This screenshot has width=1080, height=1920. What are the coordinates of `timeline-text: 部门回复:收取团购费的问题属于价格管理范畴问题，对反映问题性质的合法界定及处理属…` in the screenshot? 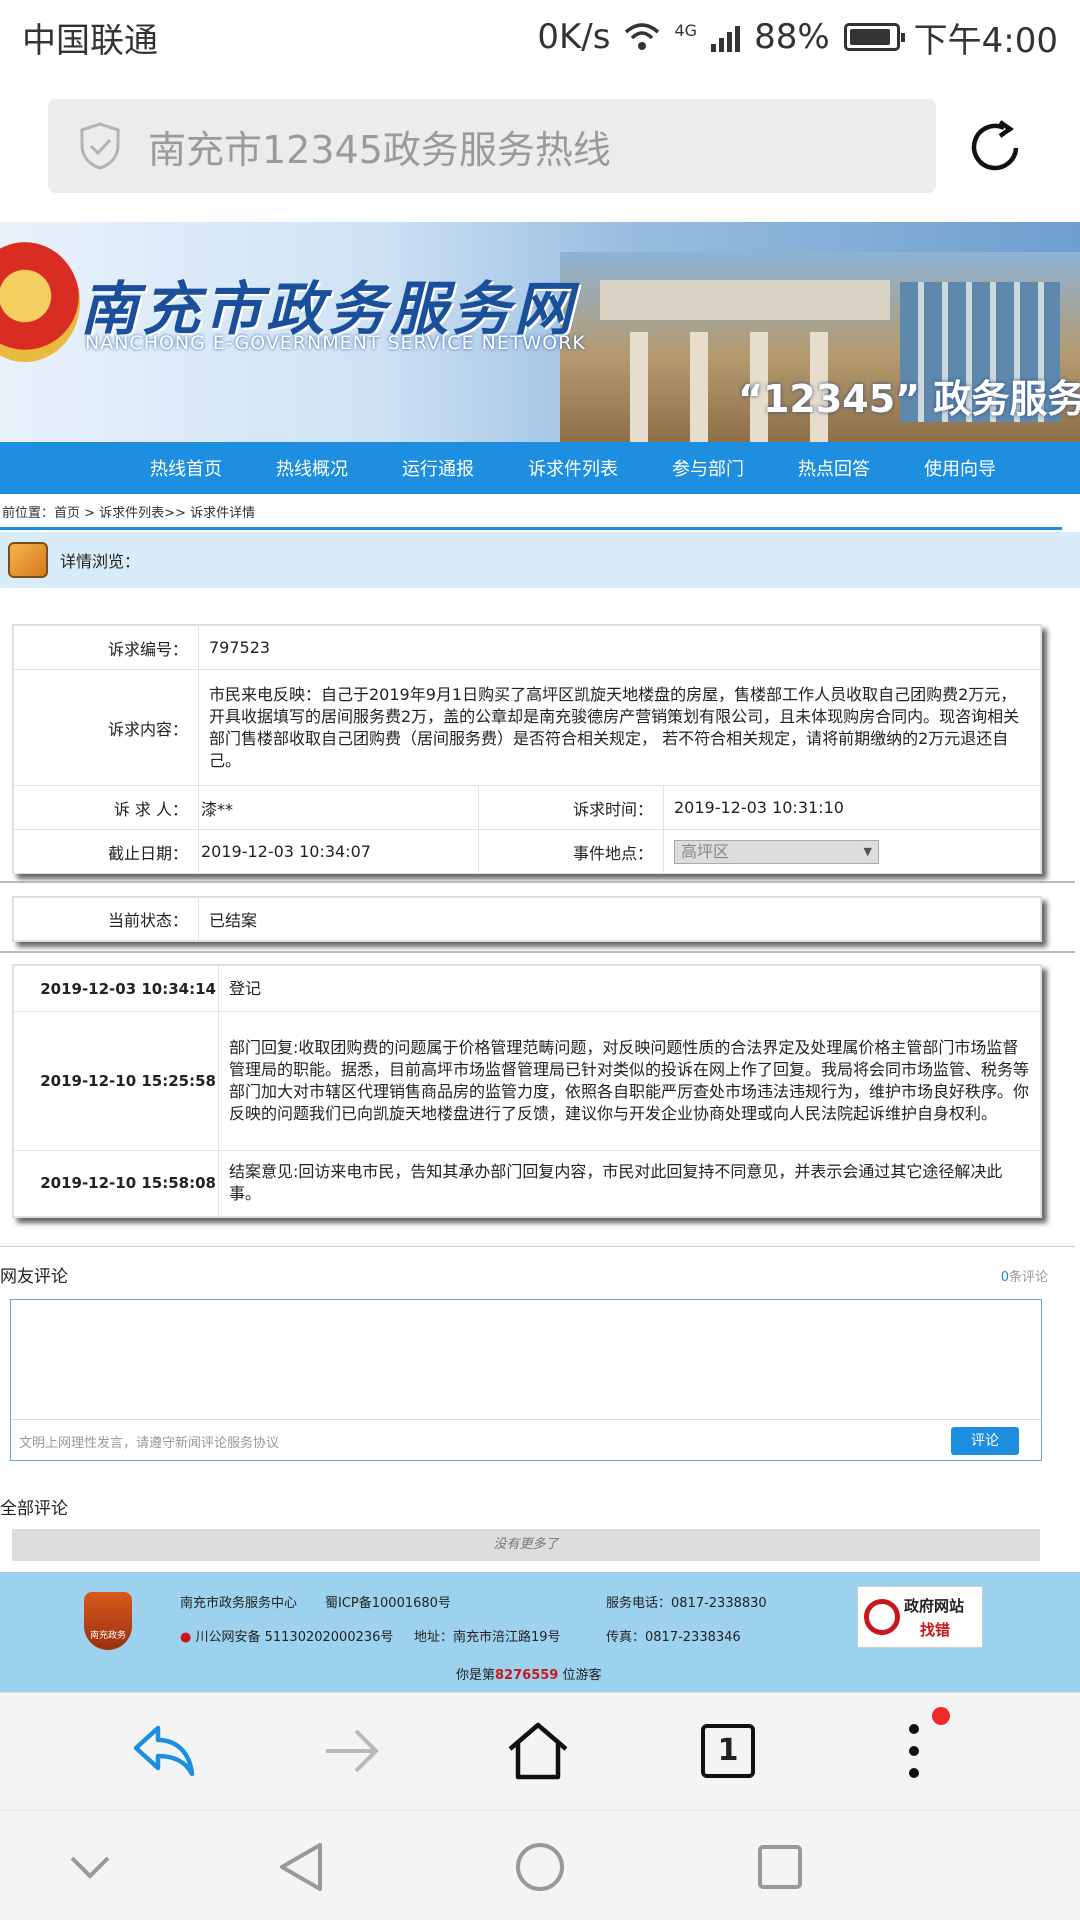 It's located at (629, 1081).